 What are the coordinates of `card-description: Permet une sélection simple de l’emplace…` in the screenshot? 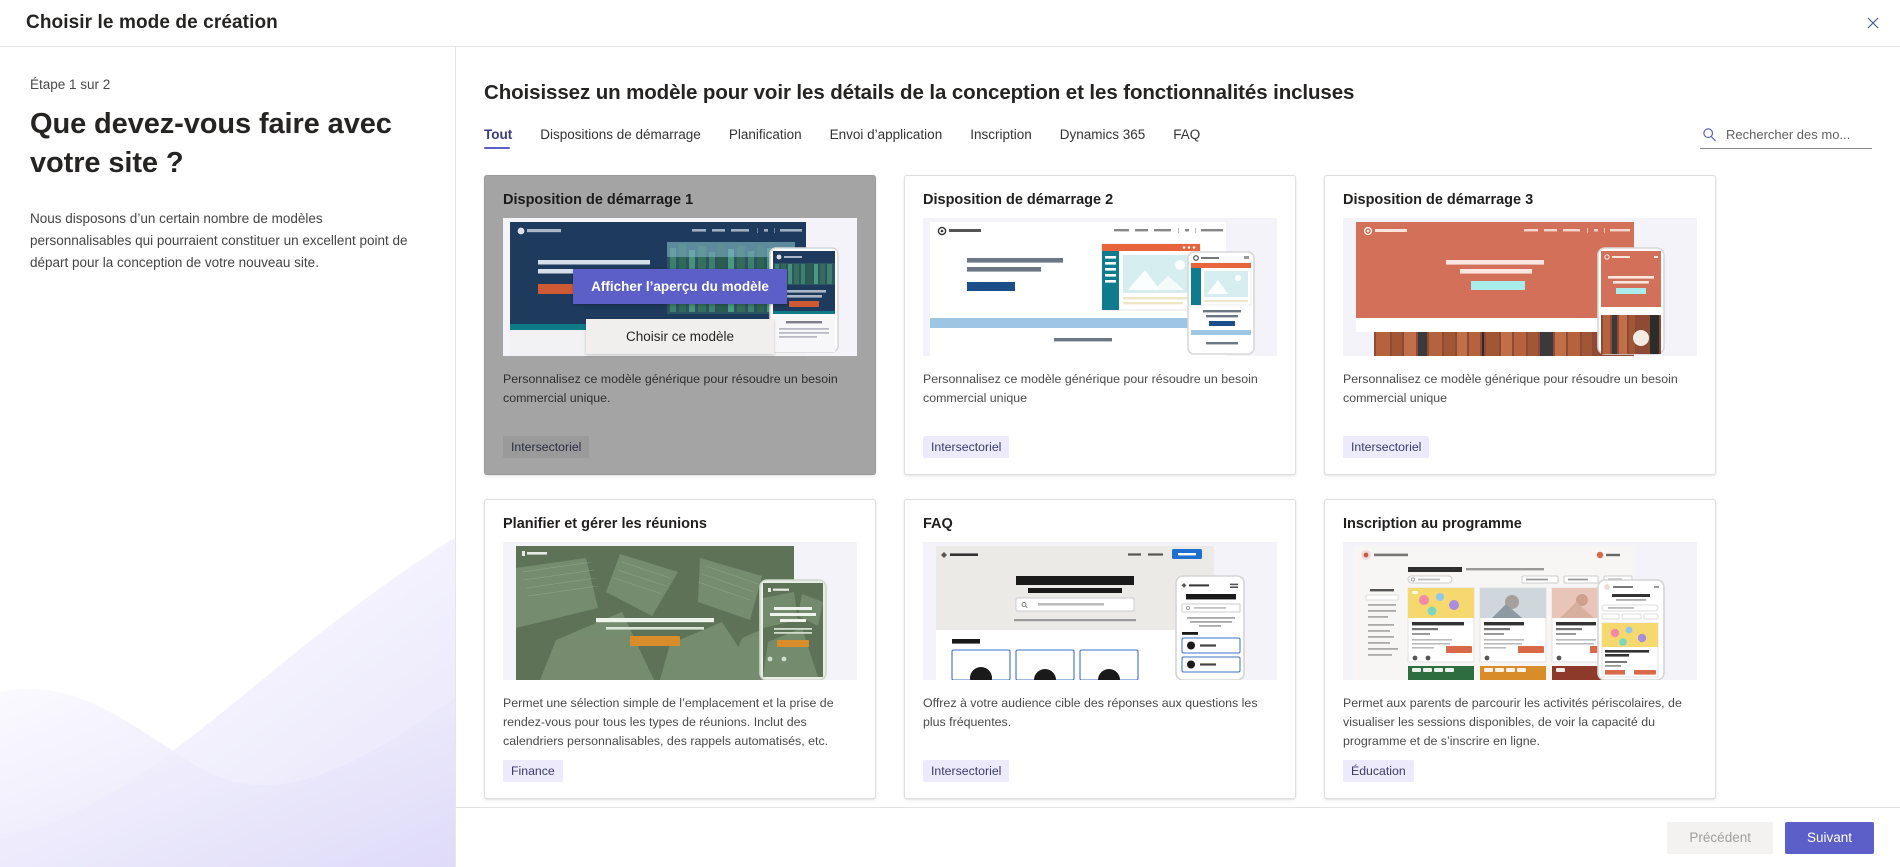 It's located at (668, 722).